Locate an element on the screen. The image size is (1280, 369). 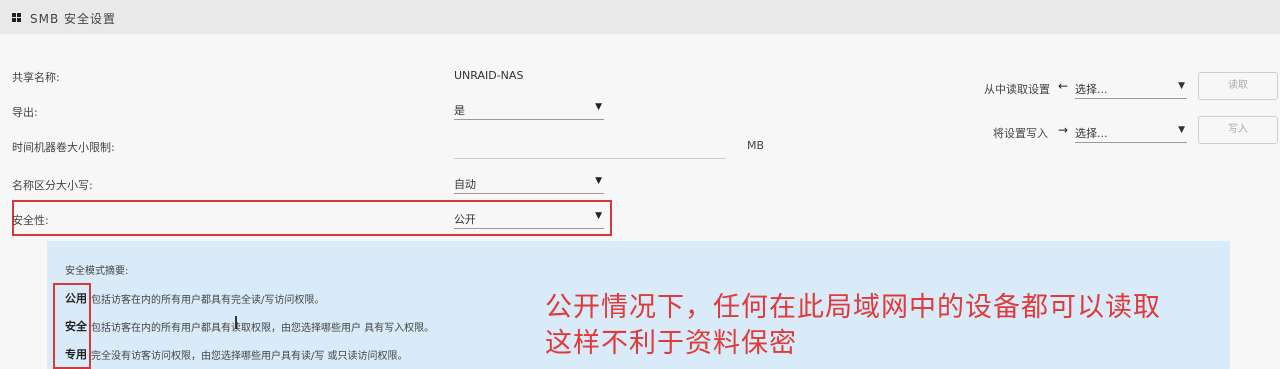
time-machine-size-input is located at coordinates (590, 147).